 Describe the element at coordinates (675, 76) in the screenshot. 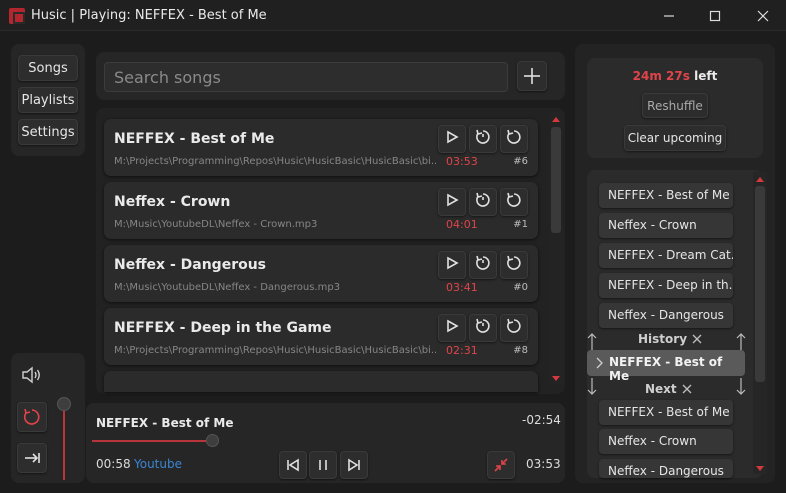

I see `time-left-label: 24m 27s left` at that location.